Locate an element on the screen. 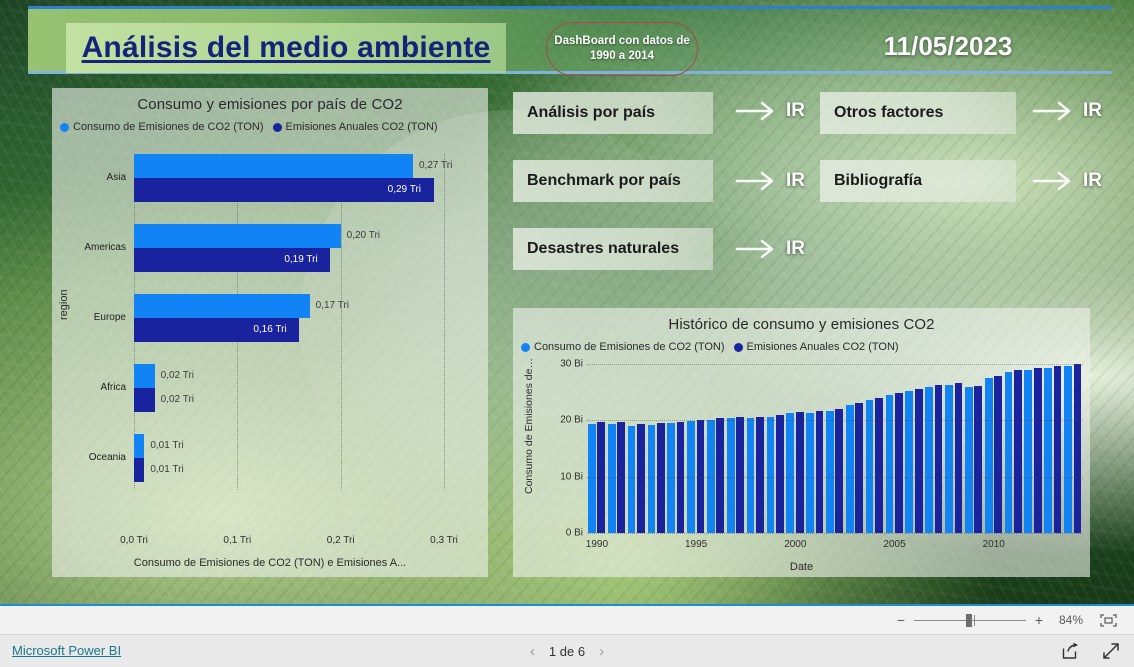 The height and width of the screenshot is (667, 1134). fullscreen-icon is located at coordinates (1111, 651).